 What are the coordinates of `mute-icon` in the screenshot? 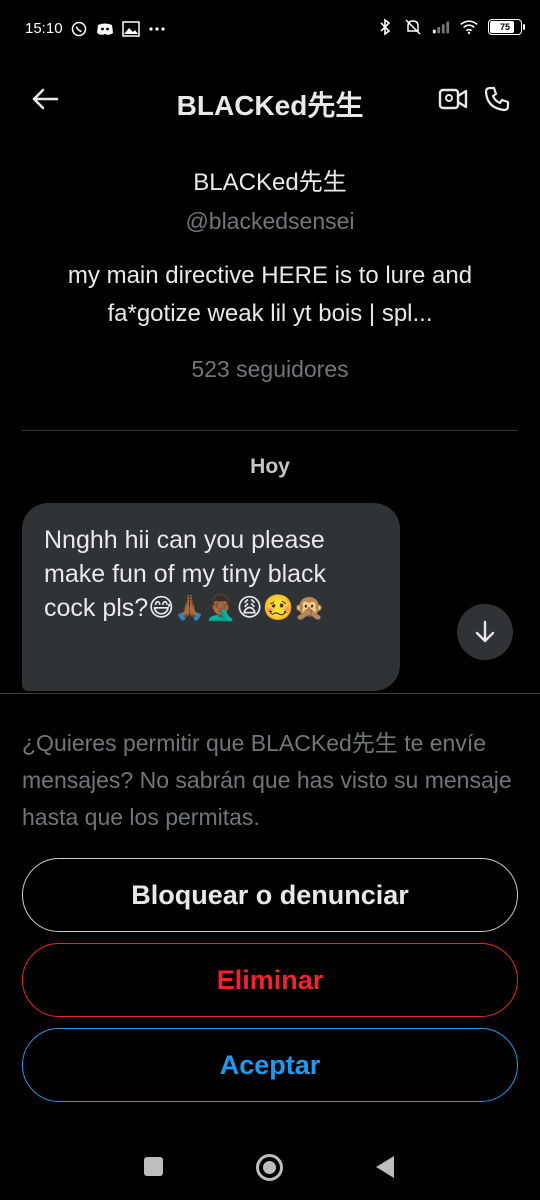 It's located at (413, 27).